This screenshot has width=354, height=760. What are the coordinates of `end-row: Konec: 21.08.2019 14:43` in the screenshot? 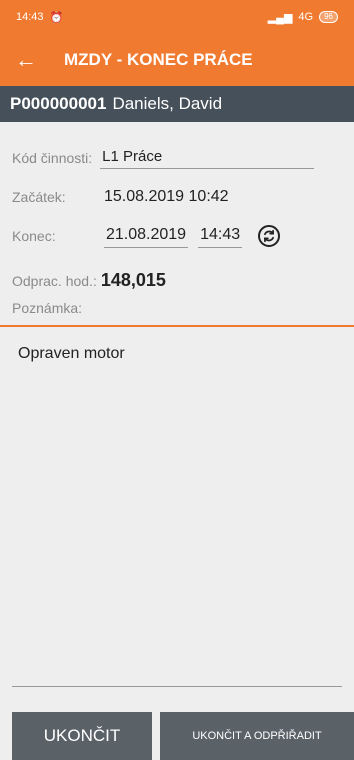 It's located at (146, 236).